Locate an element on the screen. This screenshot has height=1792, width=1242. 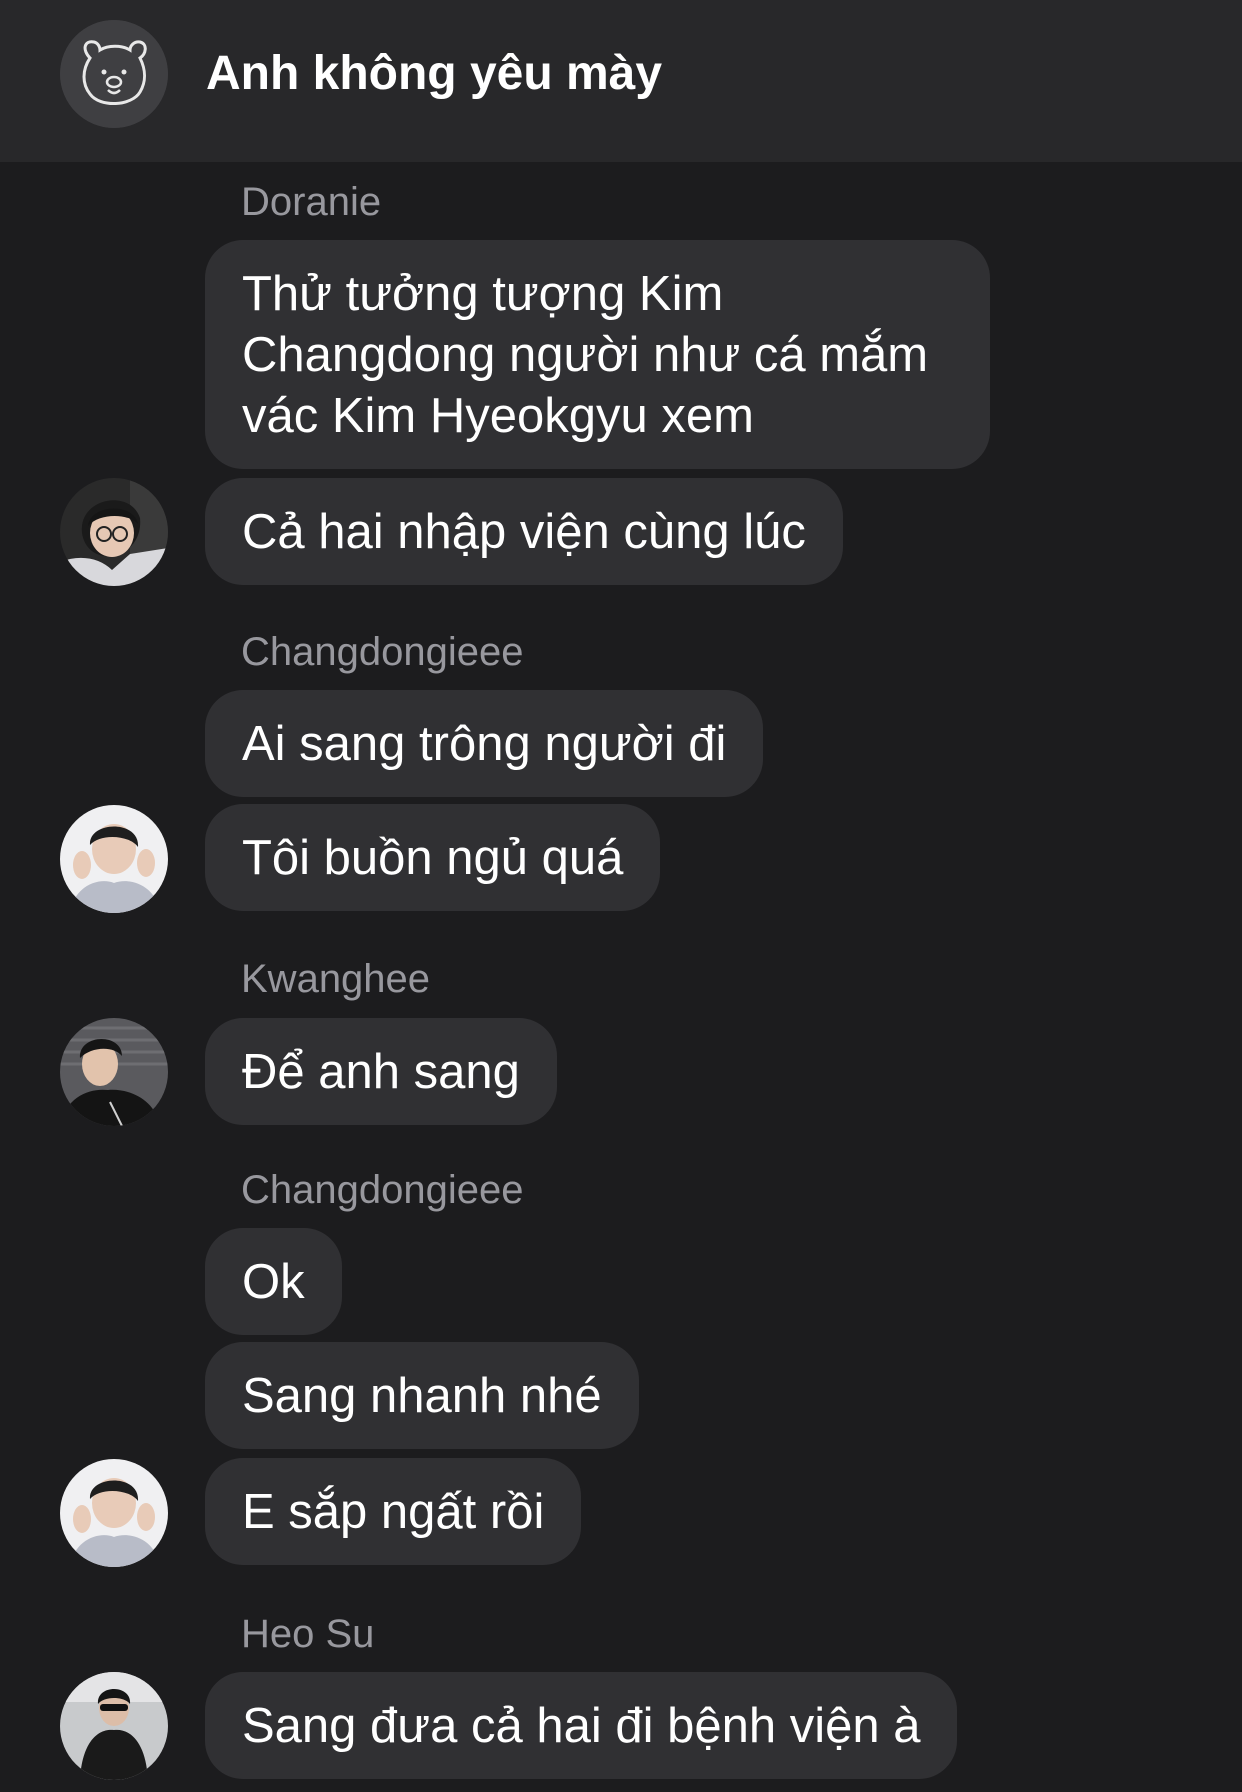
chat-header: Anh không yêu mày is located at coordinates (621, 81).